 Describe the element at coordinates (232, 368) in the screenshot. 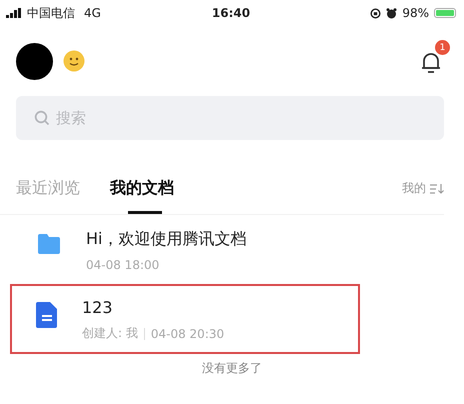

I see `end-of-list-text: 没有更多了` at that location.